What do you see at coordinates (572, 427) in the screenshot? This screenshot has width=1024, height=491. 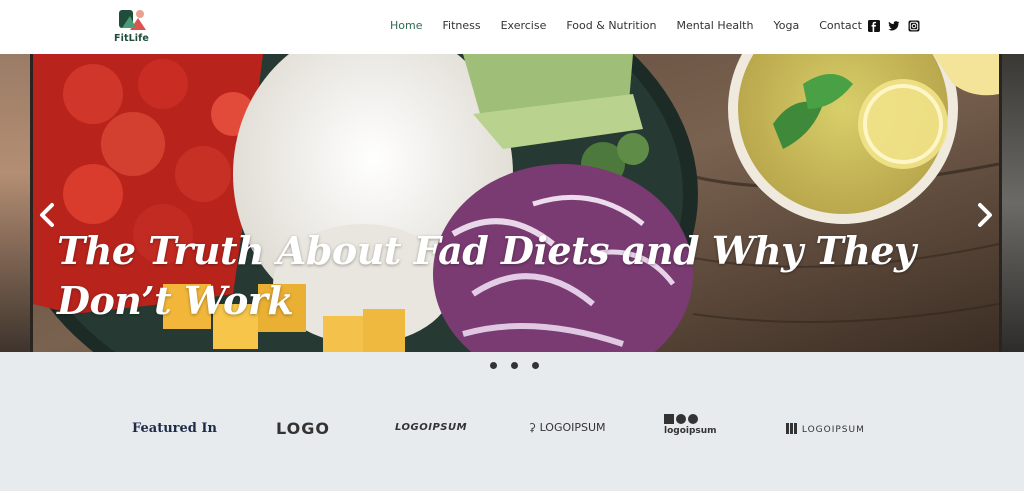 I see `brand-logo-3-text: LOGOIPSUM` at bounding box center [572, 427].